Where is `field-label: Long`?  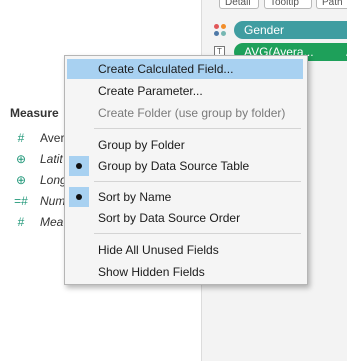 field-label: Long is located at coordinates (53, 180).